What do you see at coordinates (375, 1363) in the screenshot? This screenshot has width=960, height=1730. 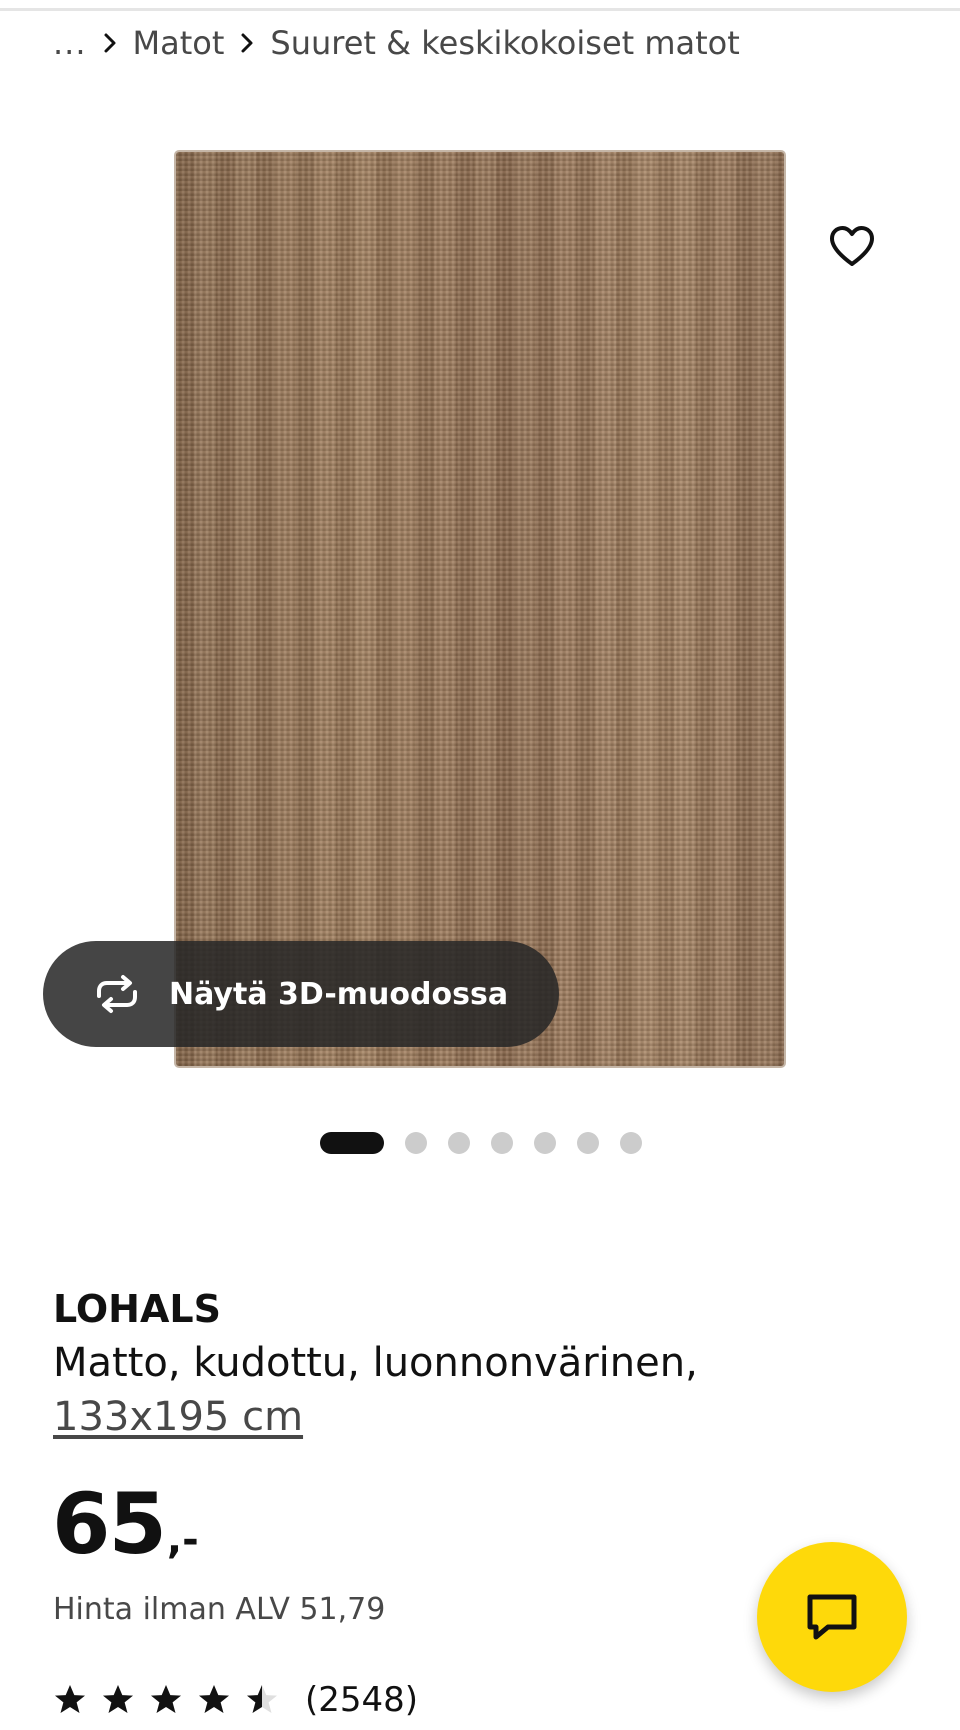 I see `product-description-text: Matto, kudottu, luonnonvärinen,` at bounding box center [375, 1363].